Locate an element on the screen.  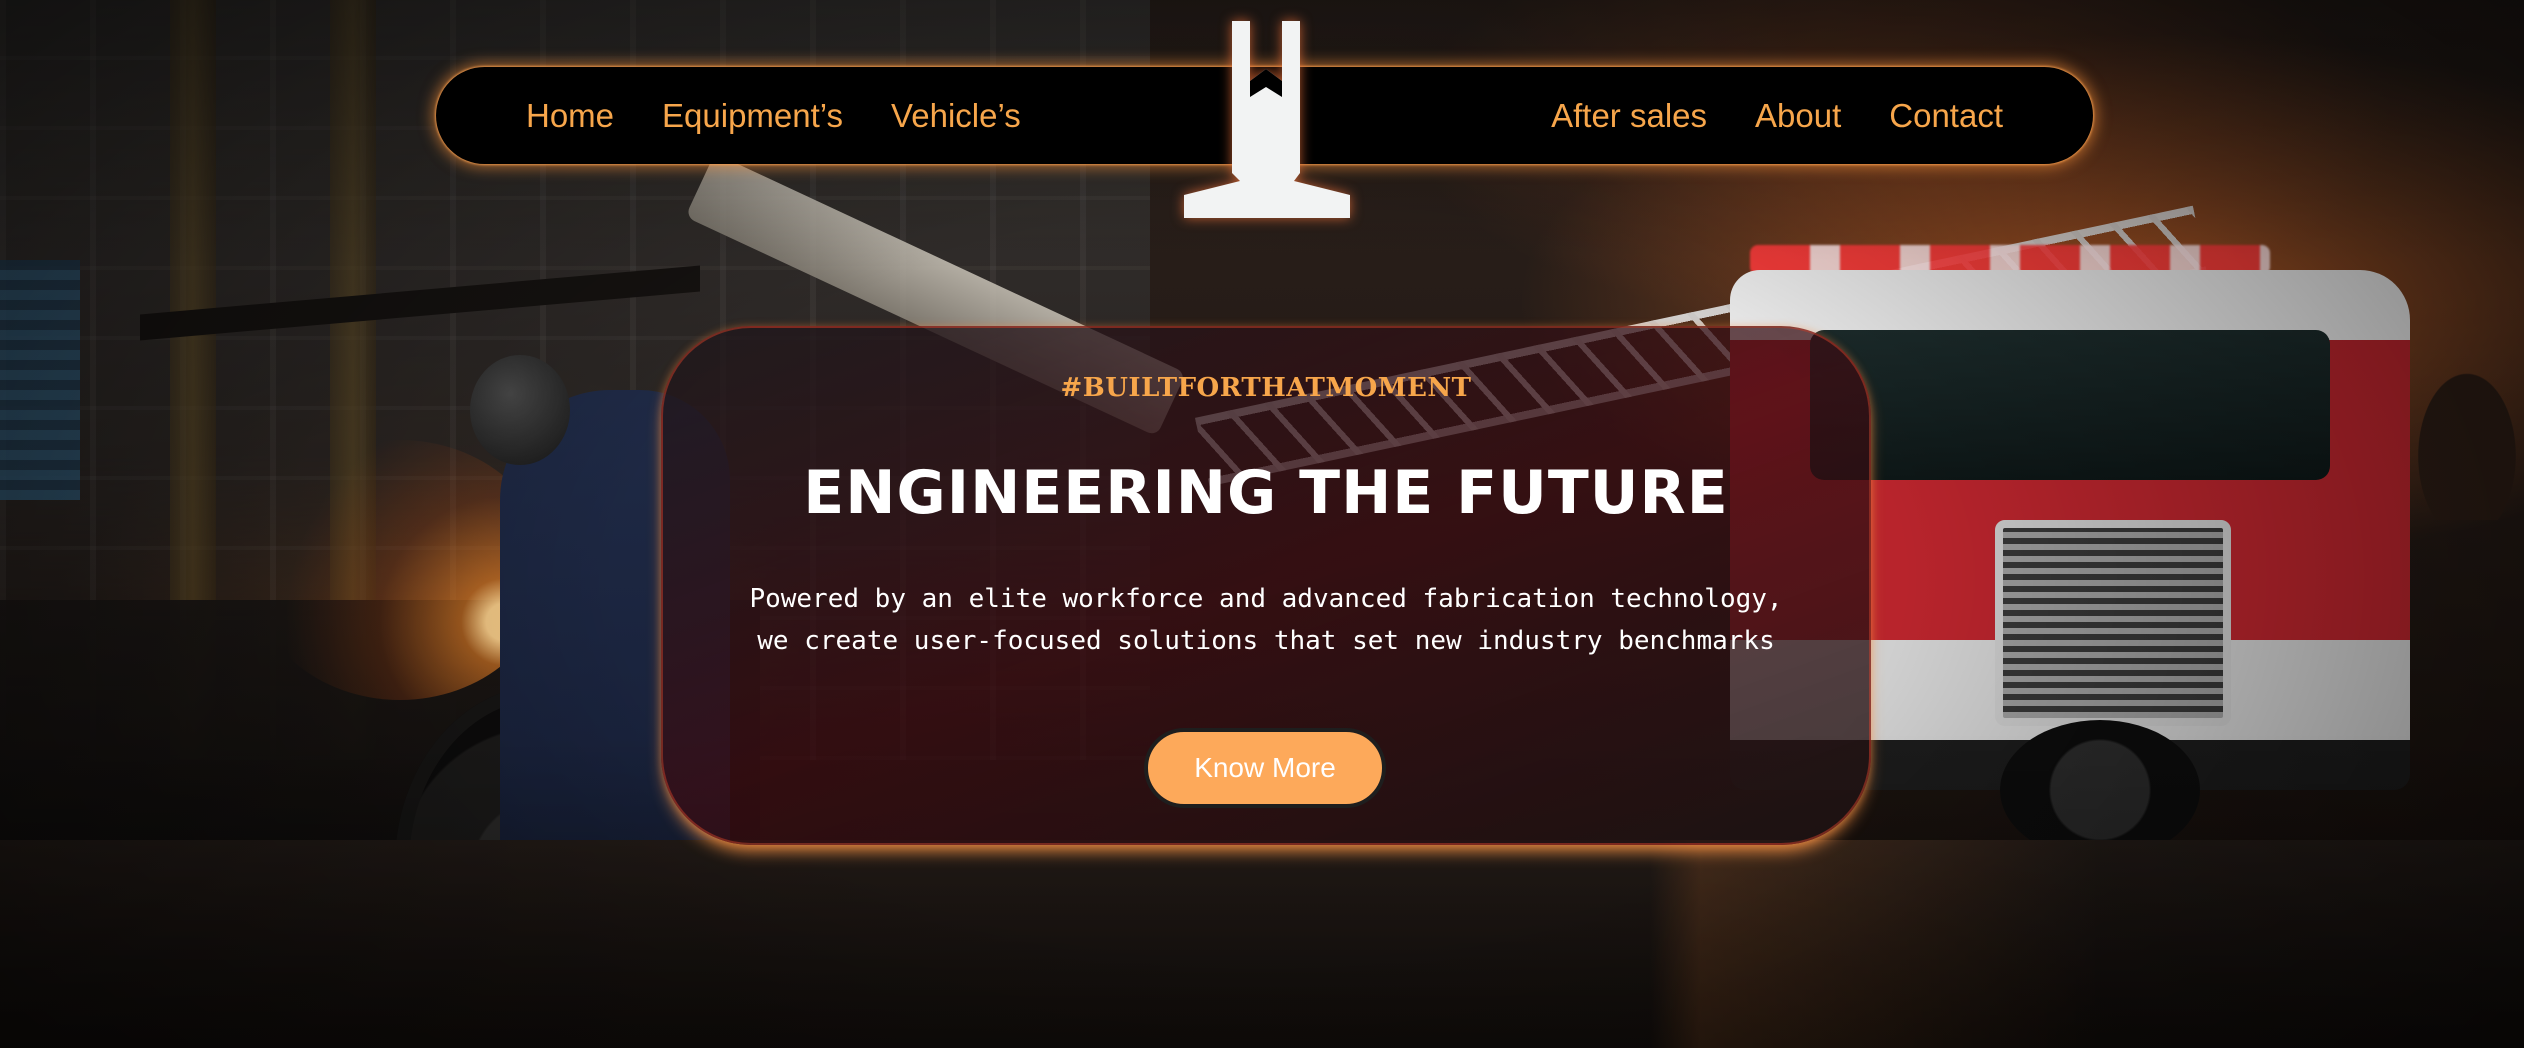
nav-link-vehicles: Vehicle’s is located at coordinates (956, 116).